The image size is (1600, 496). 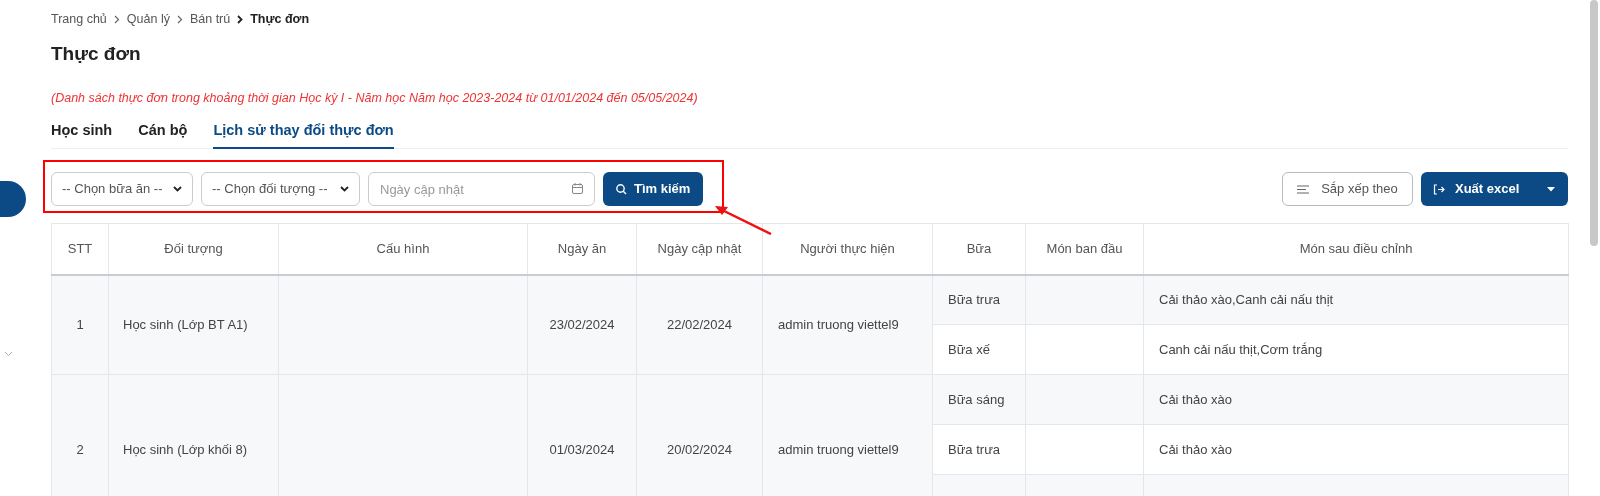 What do you see at coordinates (280, 189) in the screenshot?
I see `target-select: -- Chọn đối tượng --` at bounding box center [280, 189].